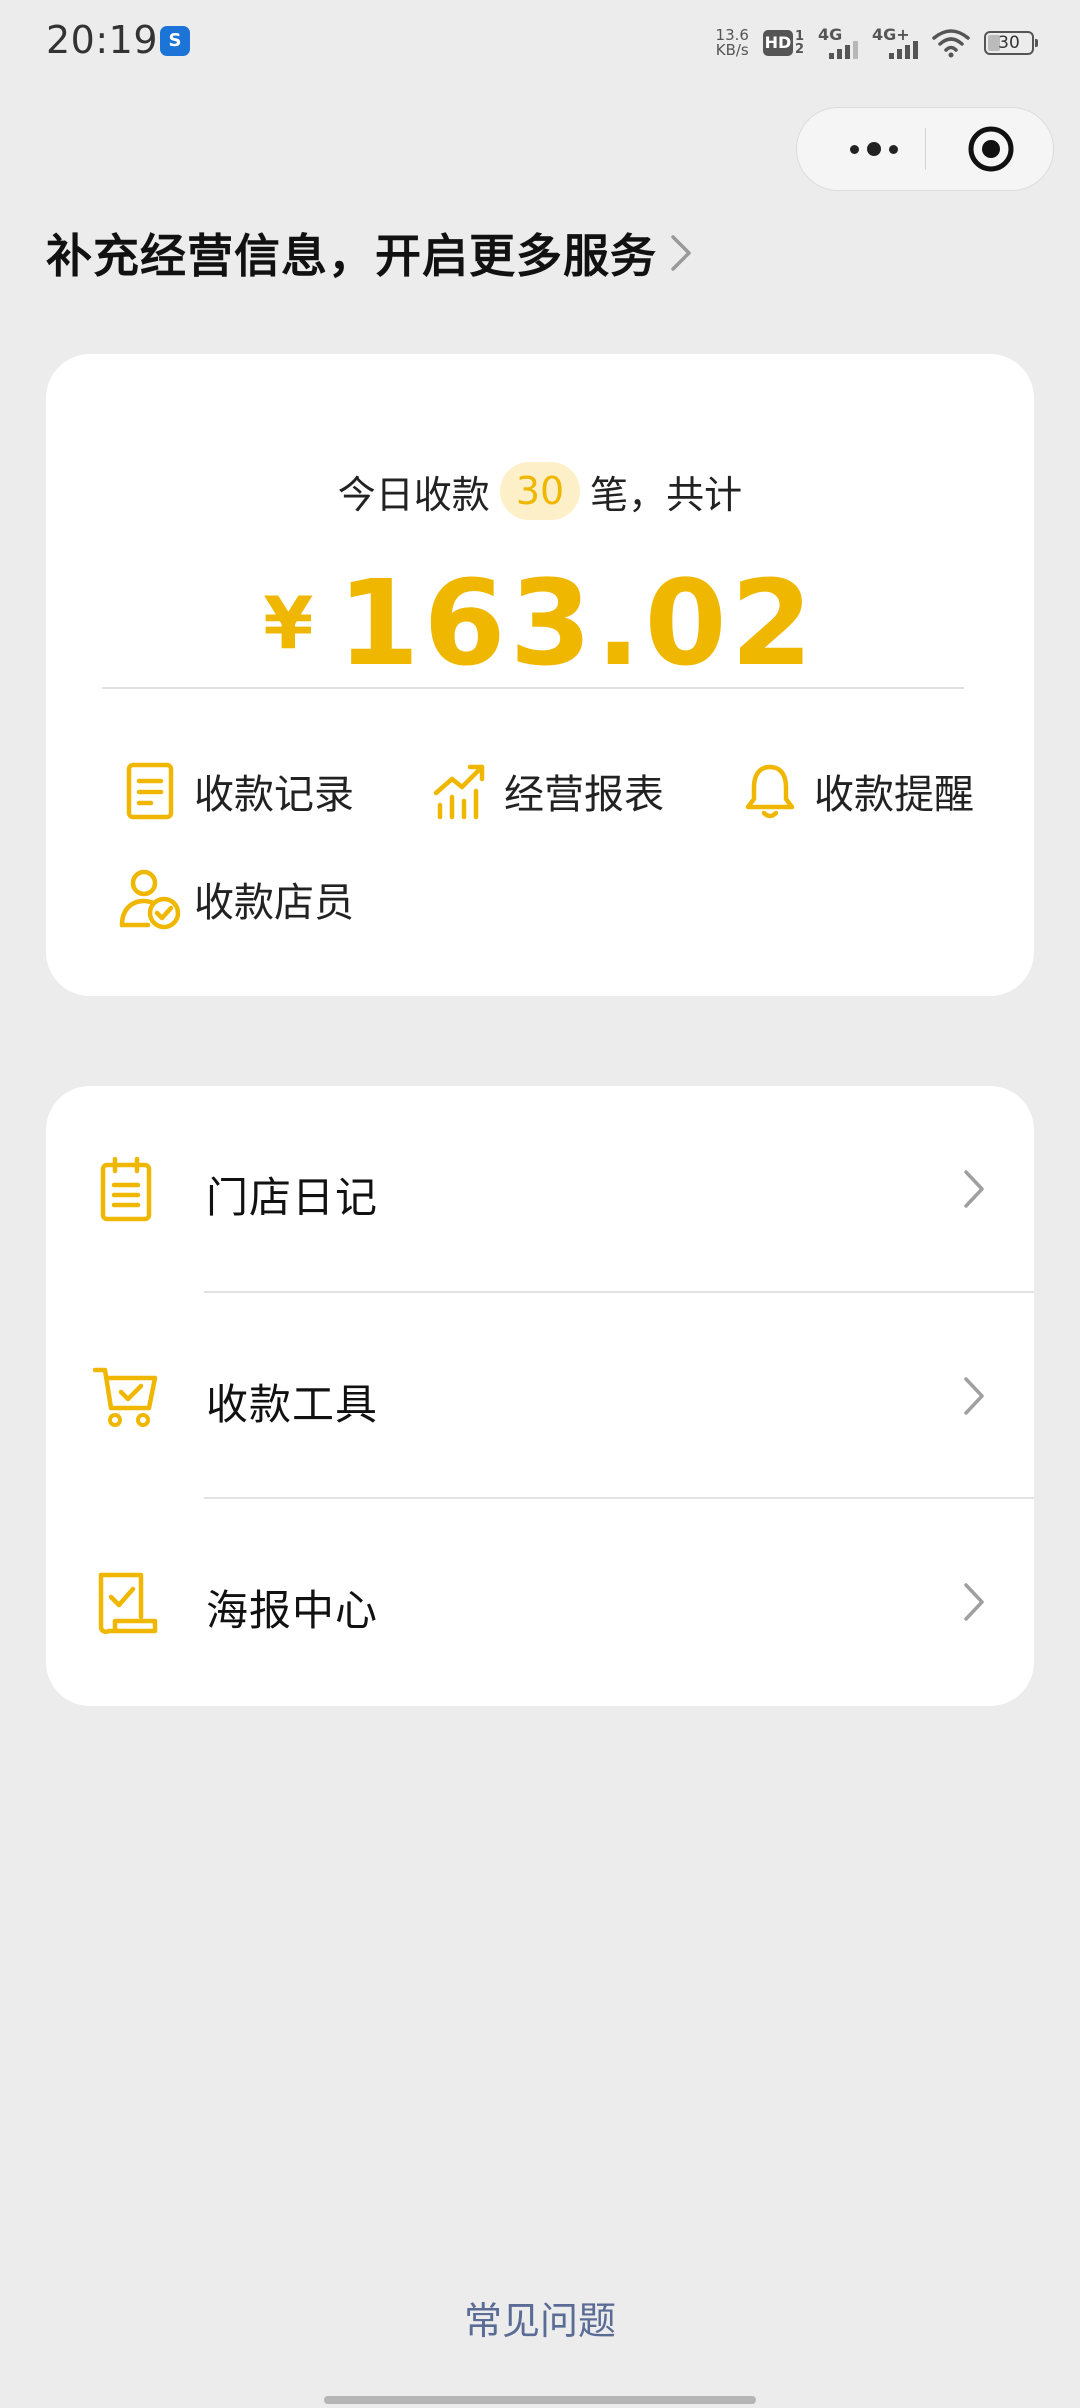 The image size is (1080, 2408). I want to click on quick-action-reports: 经营报表, so click(546, 791).